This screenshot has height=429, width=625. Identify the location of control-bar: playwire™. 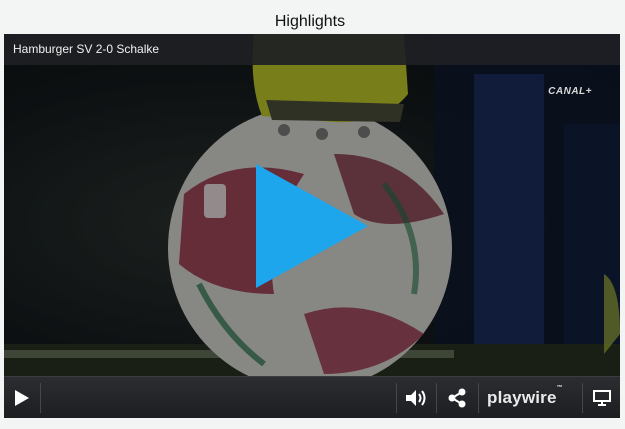
(312, 397).